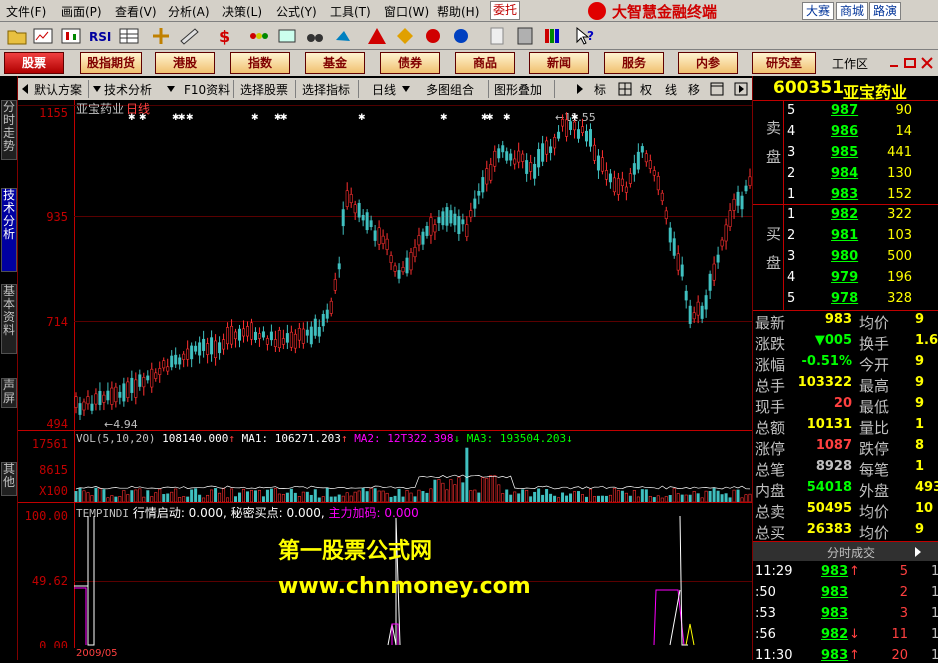 The image size is (938, 663). What do you see at coordinates (207, 89) in the screenshot?
I see `f10-button: F10资料` at bounding box center [207, 89].